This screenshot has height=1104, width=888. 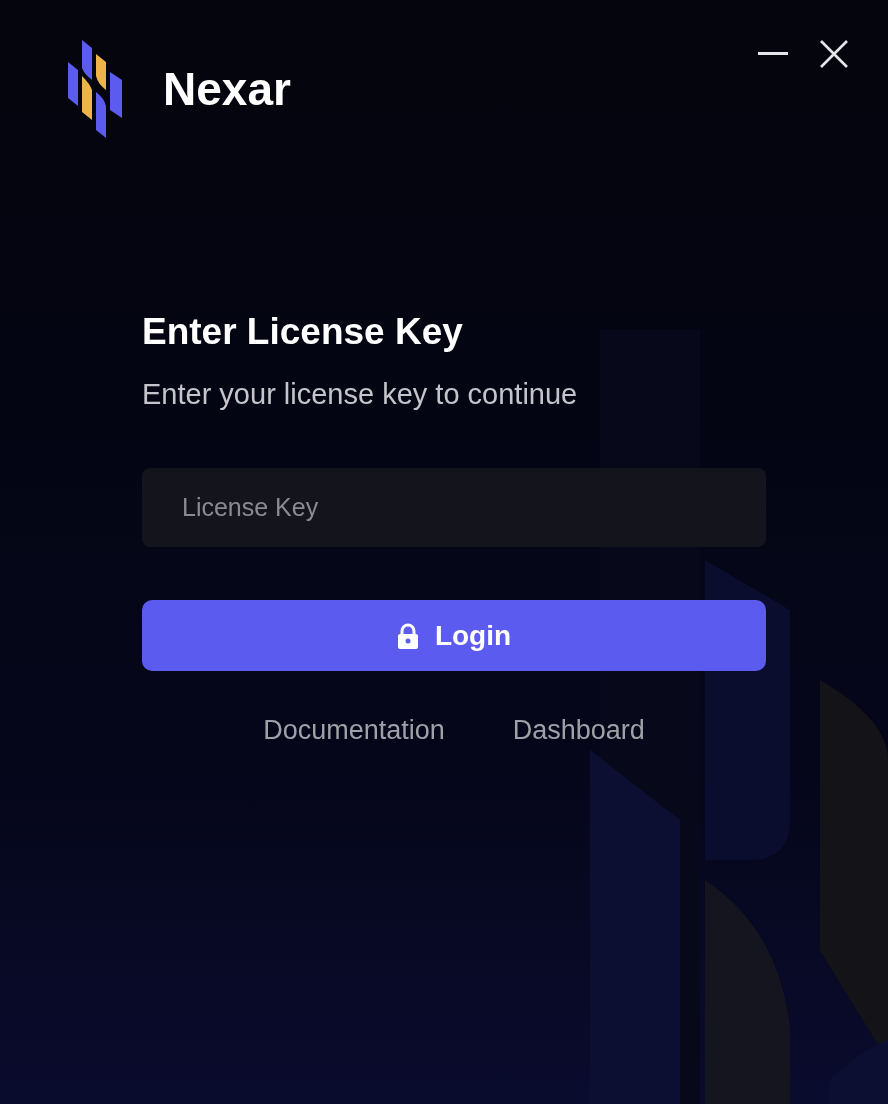 I want to click on login-button: Login, so click(x=454, y=635).